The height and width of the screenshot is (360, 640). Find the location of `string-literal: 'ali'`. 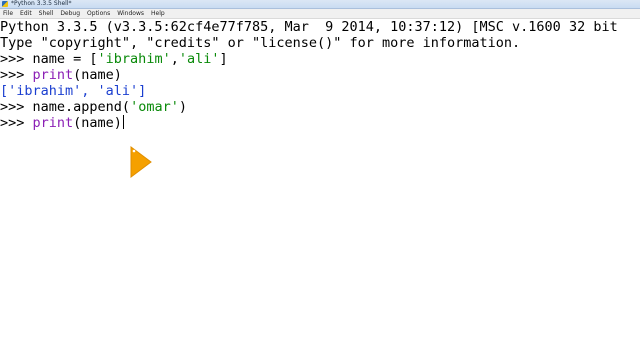

string-literal: 'ali' is located at coordinates (199, 59).